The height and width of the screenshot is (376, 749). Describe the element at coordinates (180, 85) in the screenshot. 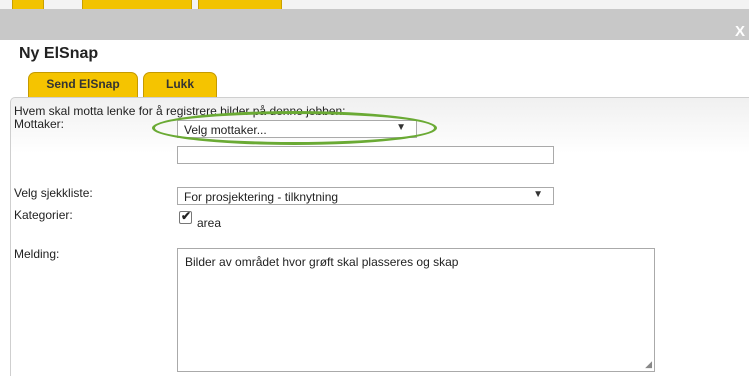

I see `close-button: Lukk` at that location.